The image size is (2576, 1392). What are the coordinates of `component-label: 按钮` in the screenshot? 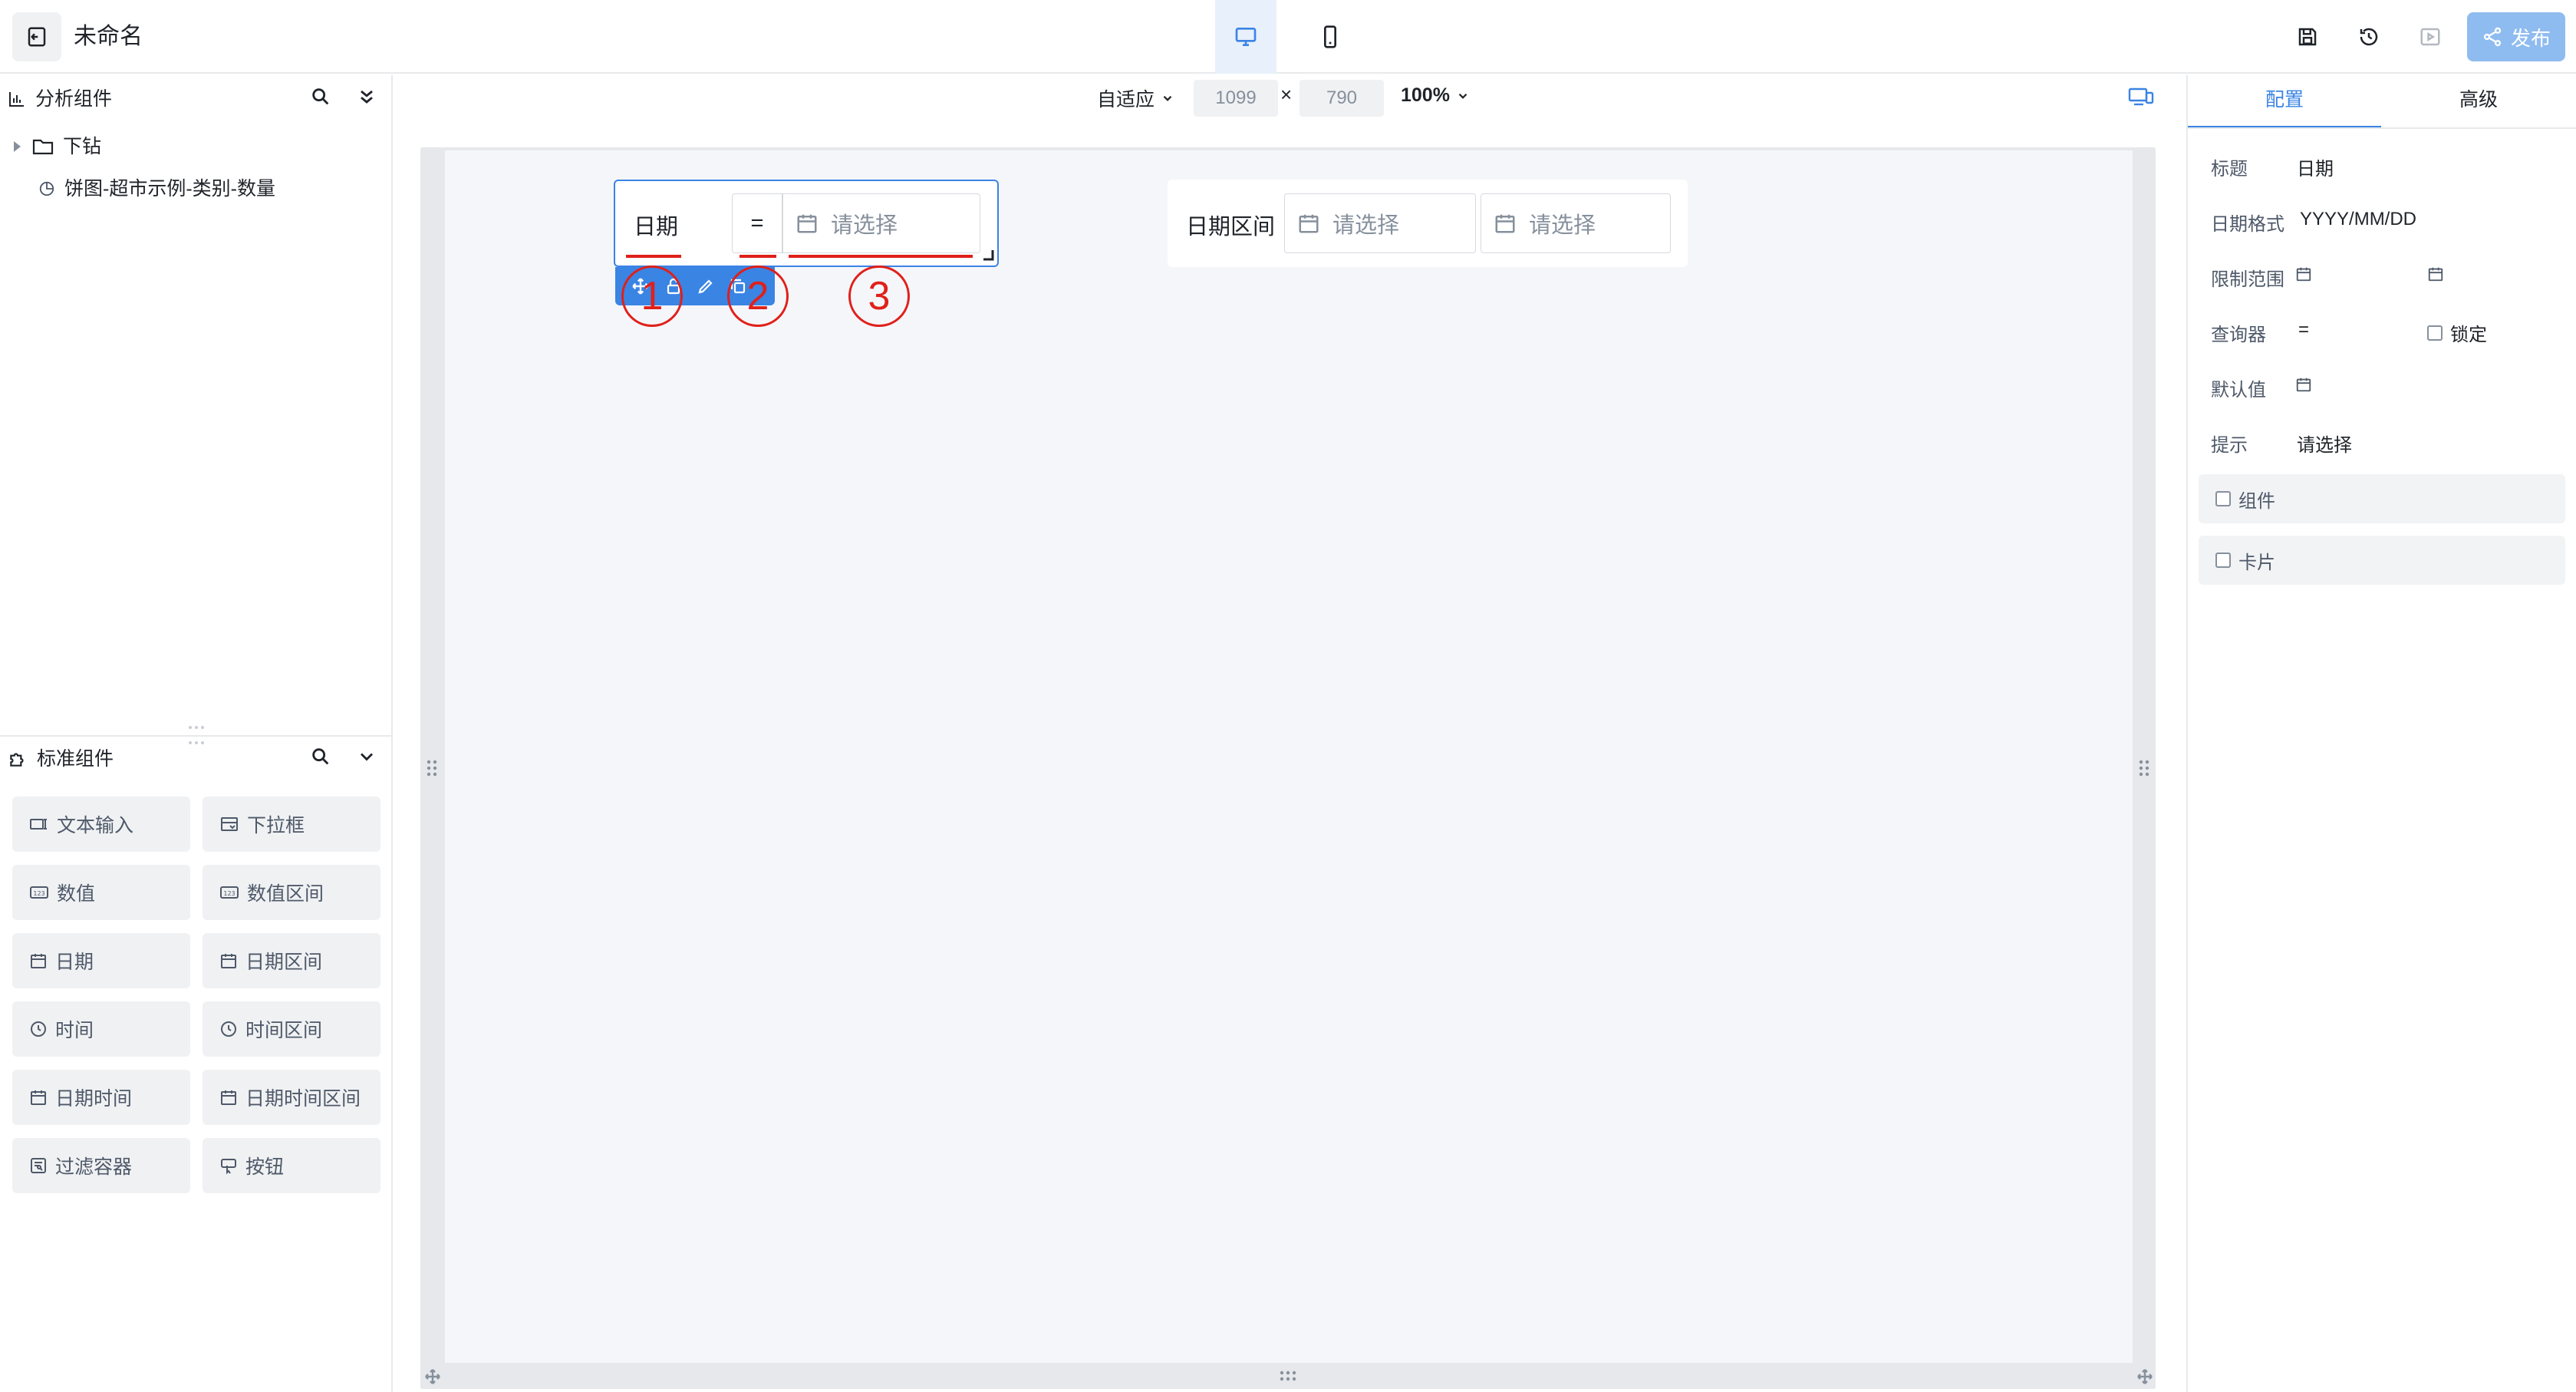 It's located at (265, 1167).